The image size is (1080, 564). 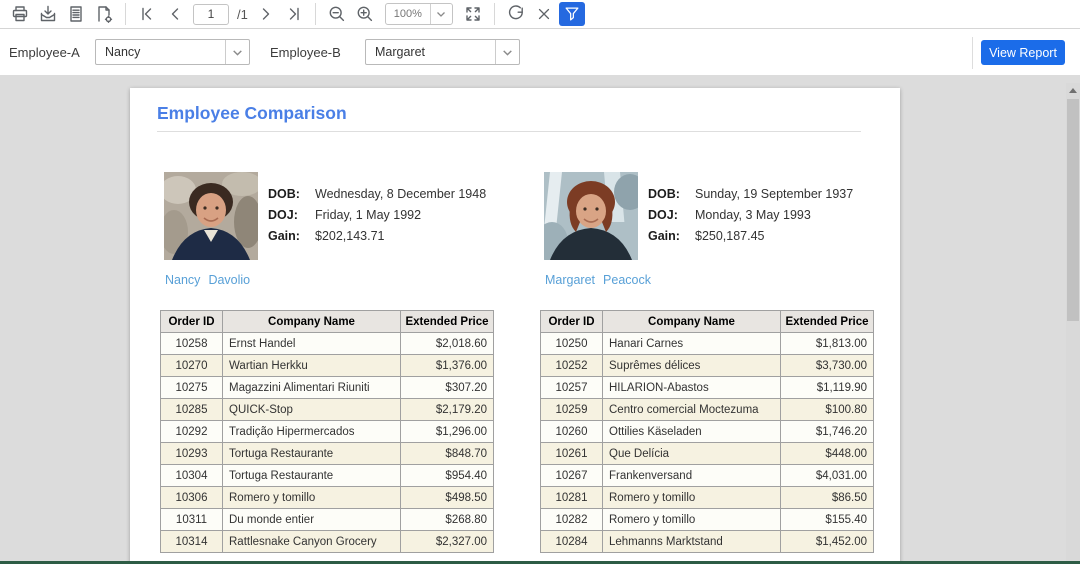 I want to click on table-row: 10258 Ernst Handel $2,018.60, so click(x=327, y=343).